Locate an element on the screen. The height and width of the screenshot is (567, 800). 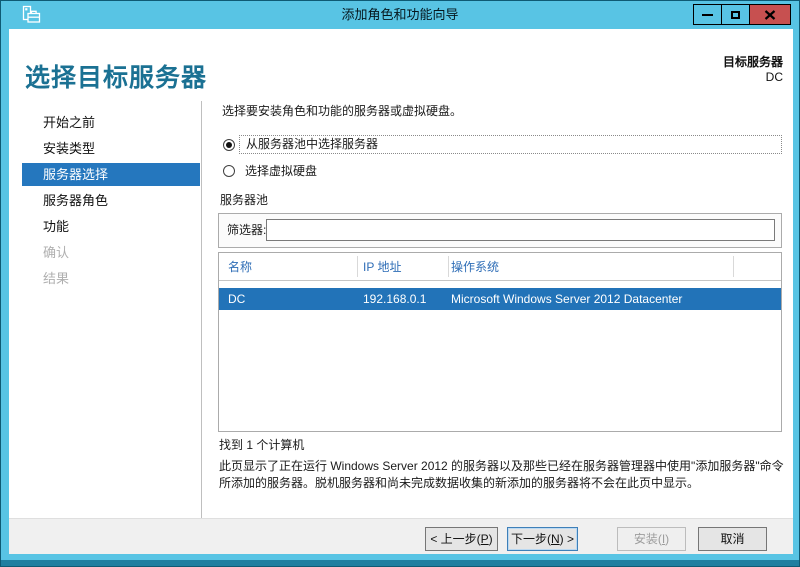
cell-server-os: Microsoft Windows Server 2012 Datacenter is located at coordinates (567, 299).